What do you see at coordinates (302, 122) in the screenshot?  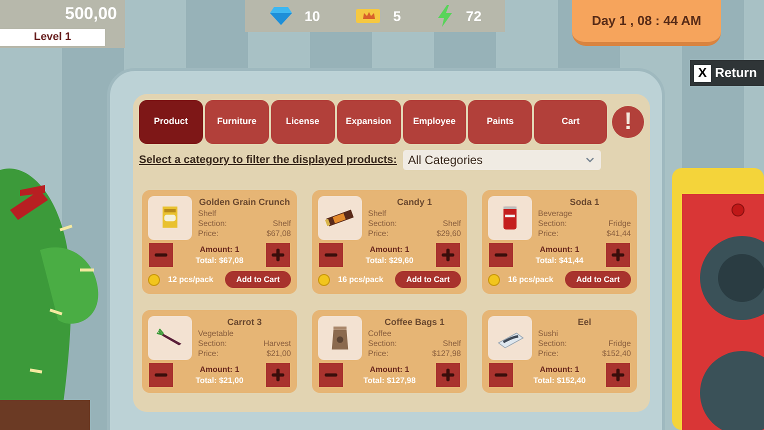 I see `category-tab: License` at bounding box center [302, 122].